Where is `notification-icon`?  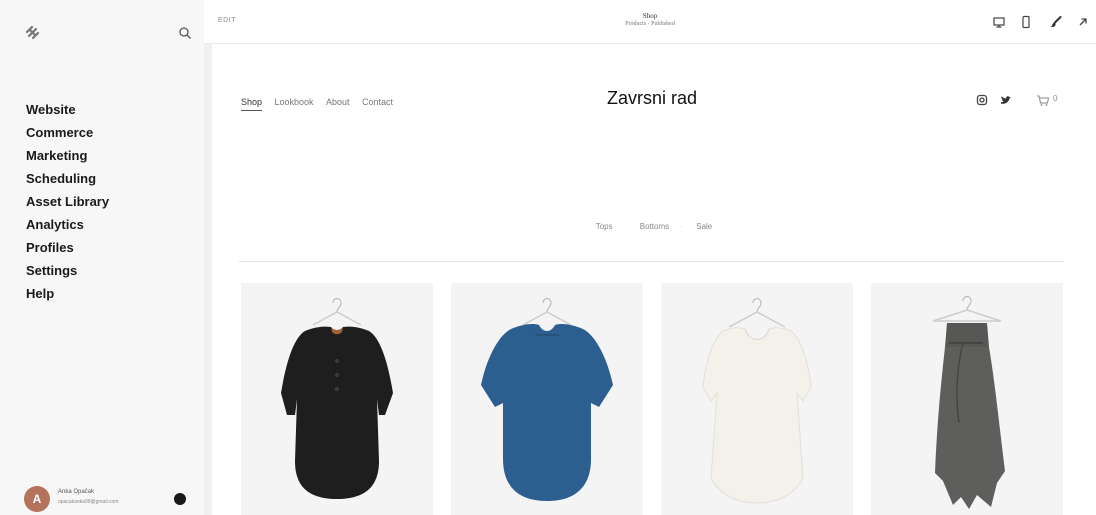
notification-icon is located at coordinates (180, 499).